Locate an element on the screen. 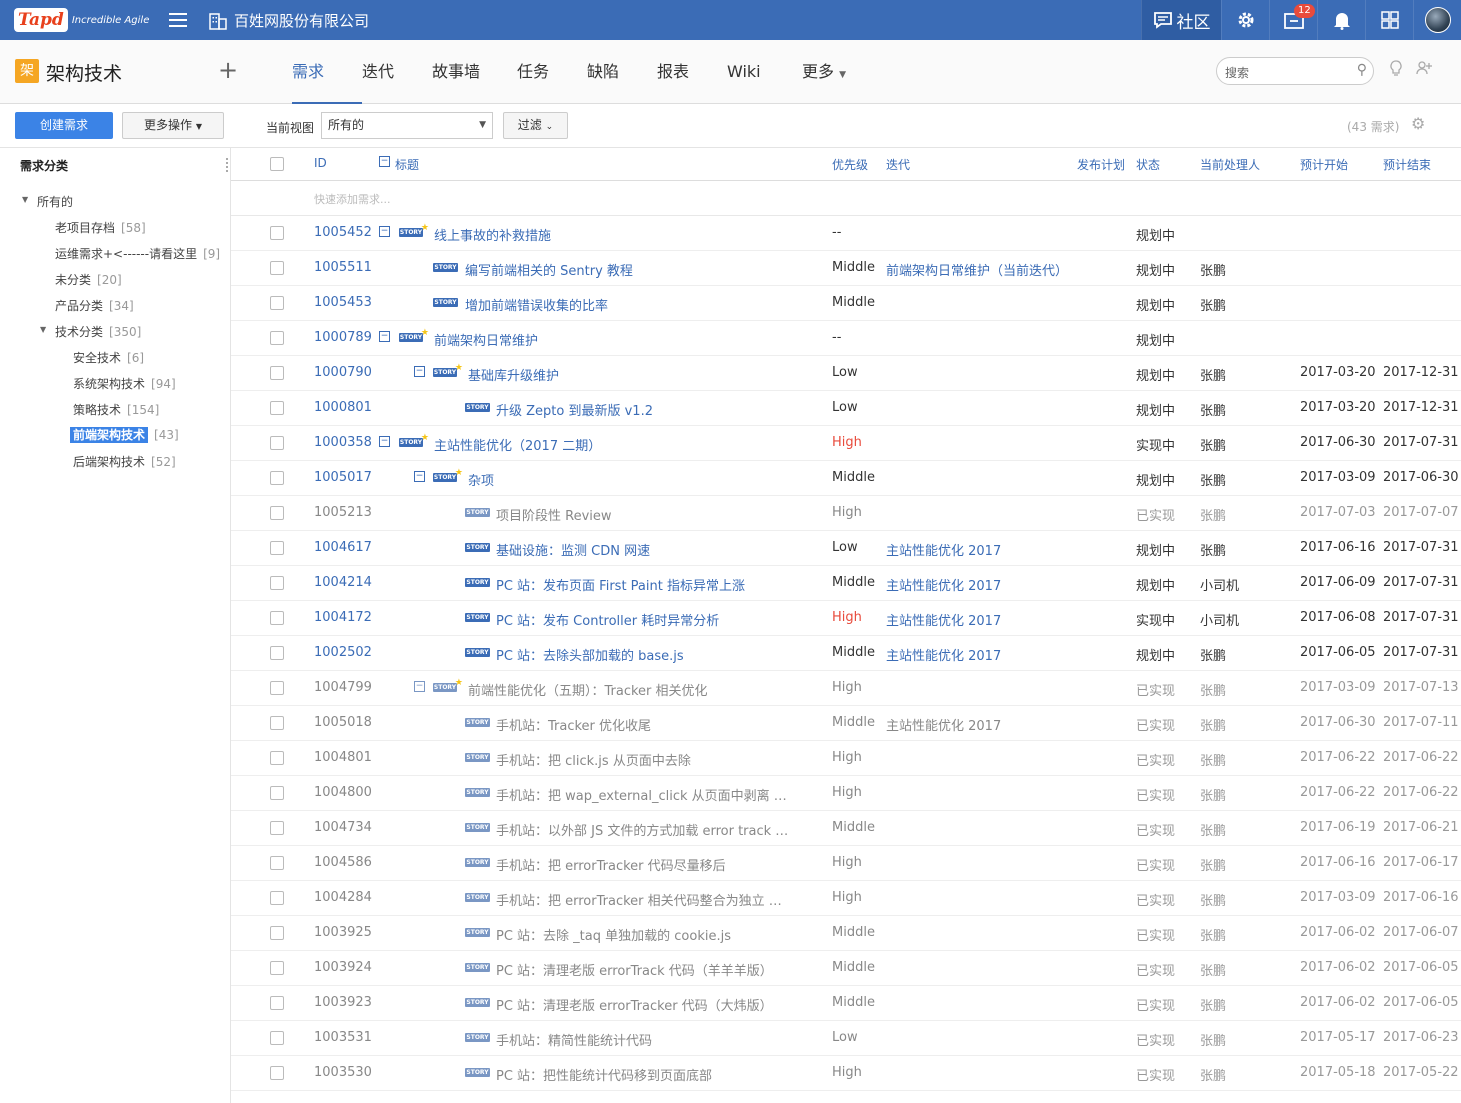 The width and height of the screenshot is (1461, 1103). story-id: 1005511 is located at coordinates (343, 267).